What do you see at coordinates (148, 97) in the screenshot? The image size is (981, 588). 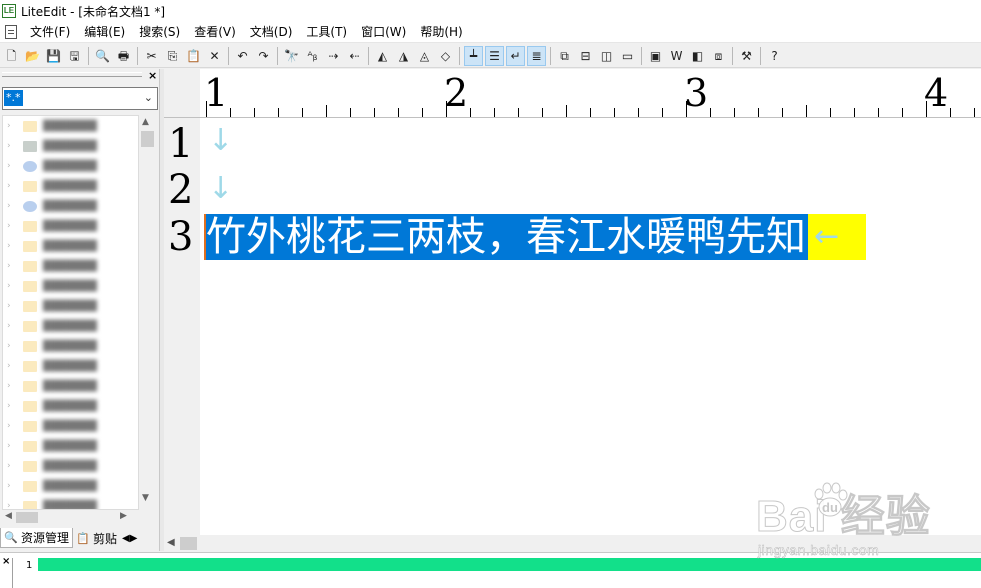 I see `chevron-down-icon: ⌄` at bounding box center [148, 97].